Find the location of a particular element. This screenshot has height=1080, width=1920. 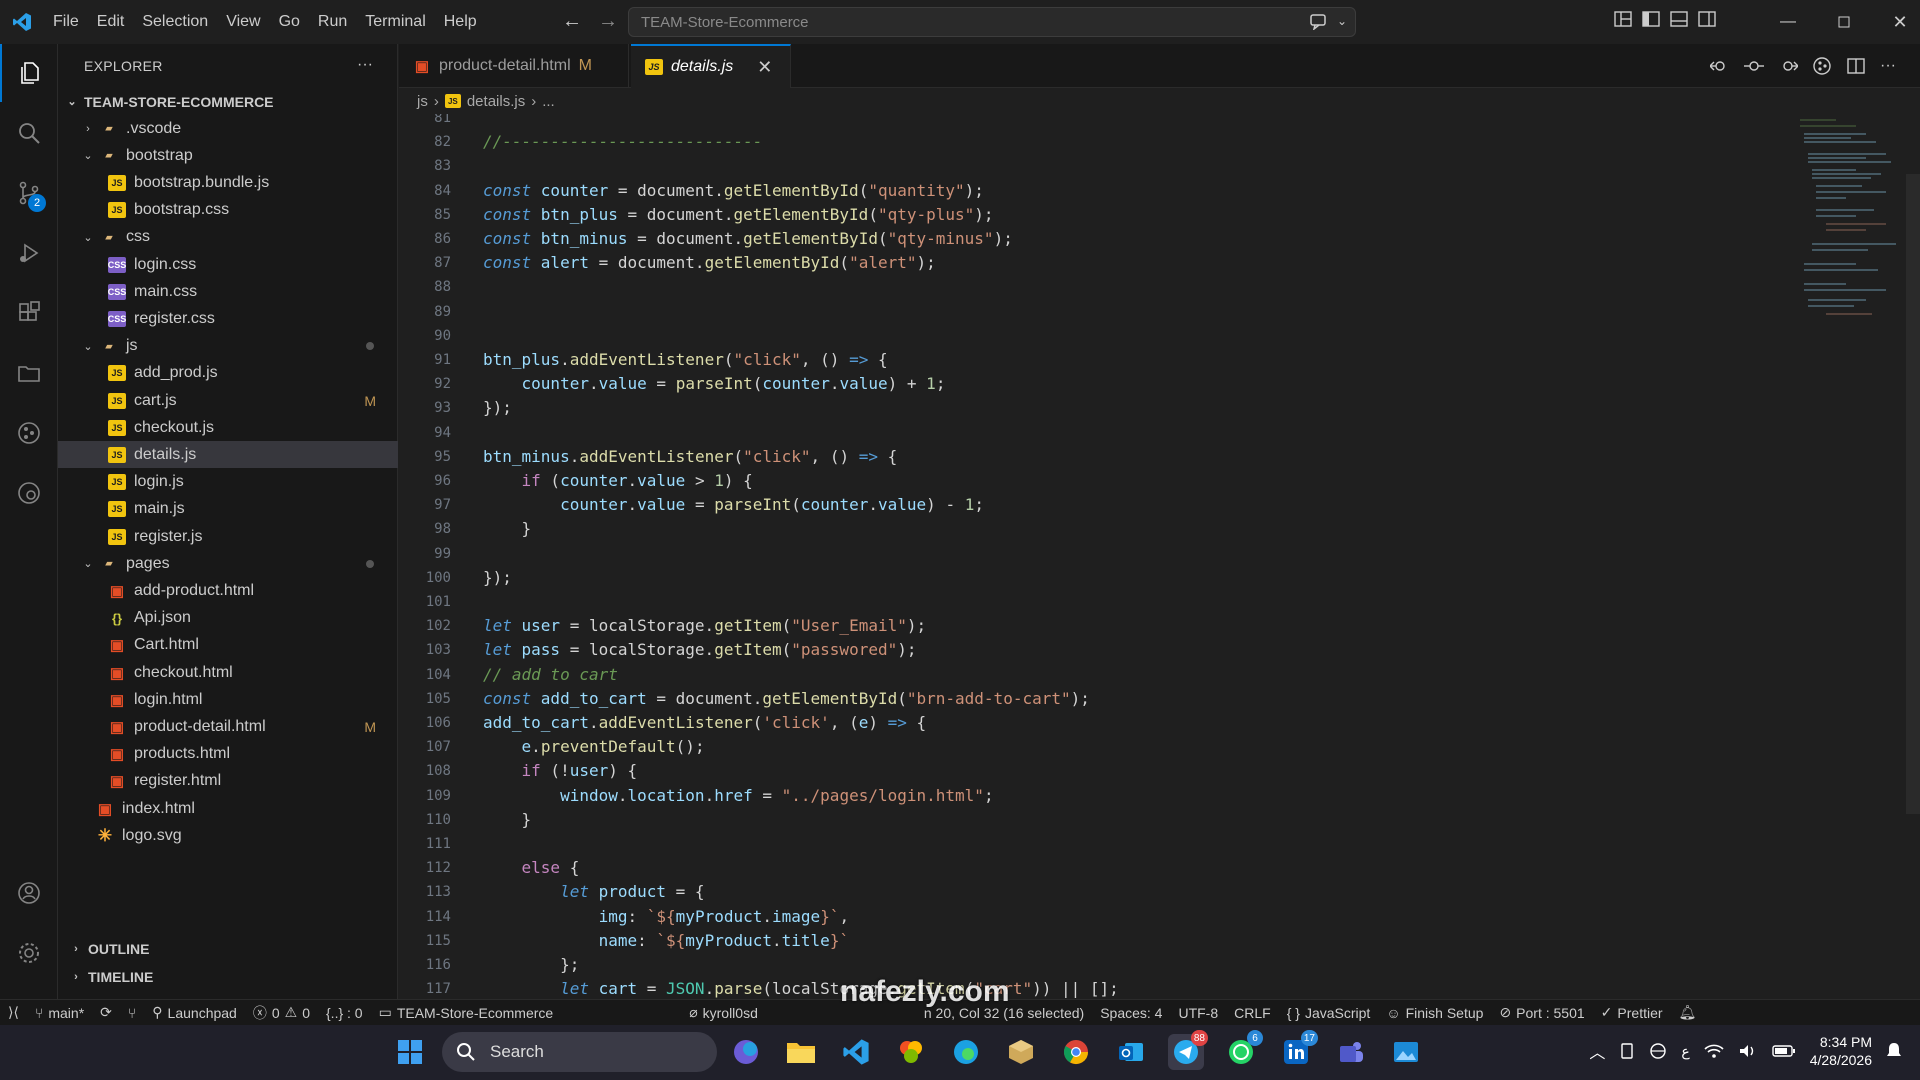

code-line: name: `${myProduct.title}` is located at coordinates (666, 941).